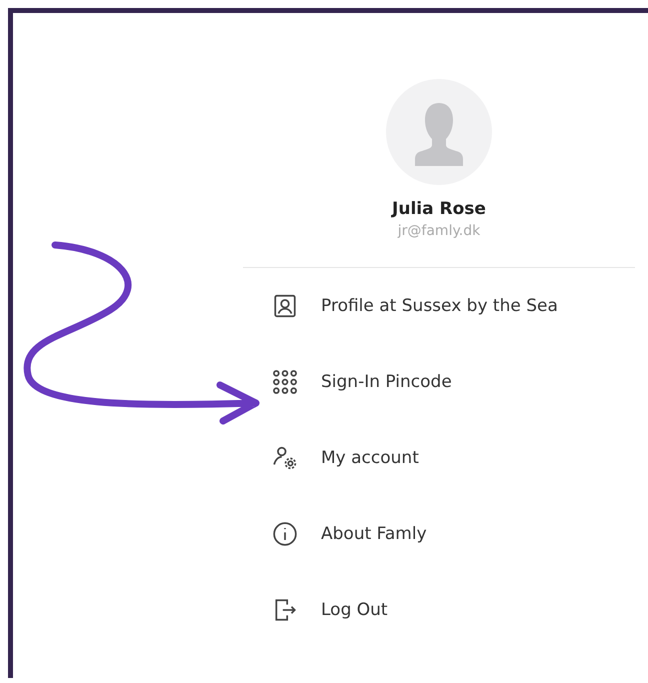 This screenshot has width=648, height=683. Describe the element at coordinates (439, 231) in the screenshot. I see `user-email: jr@famly.dk` at that location.